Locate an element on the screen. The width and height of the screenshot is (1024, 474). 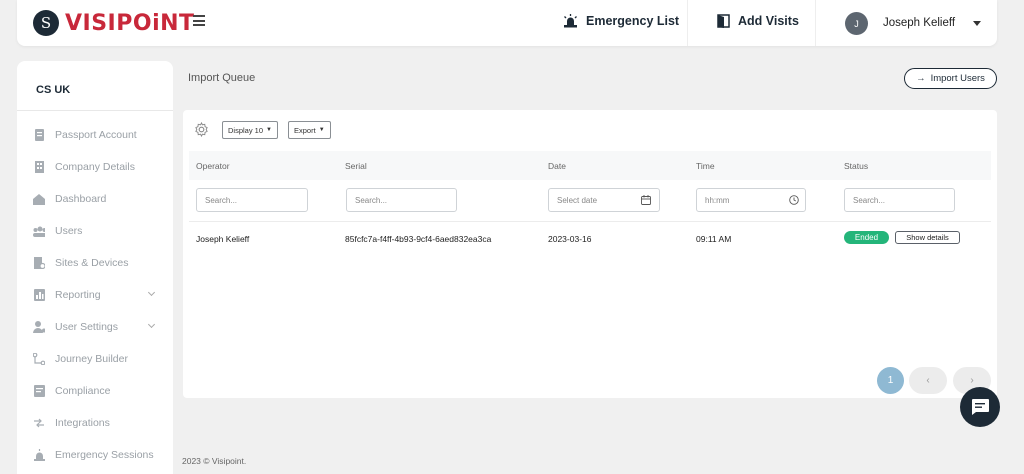
chat-bubble-icon is located at coordinates (980, 407).